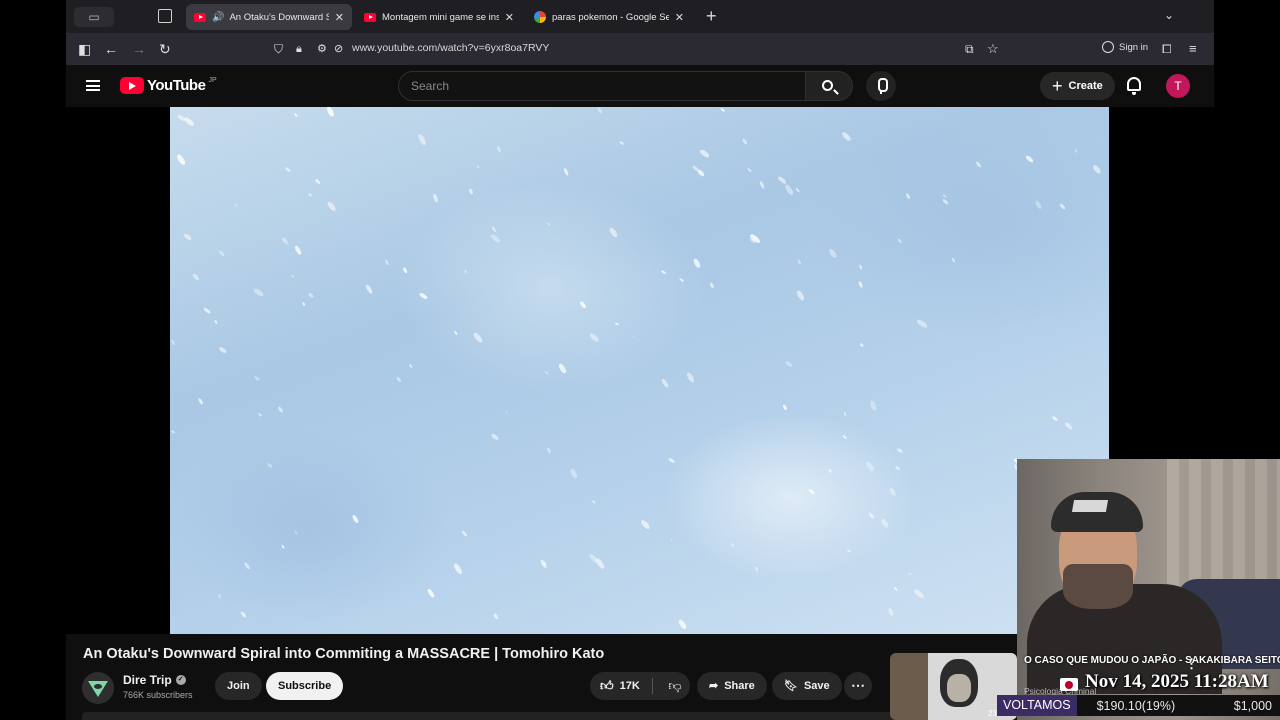  I want to click on ticker-value: $190.10(19%), so click(1136, 705).